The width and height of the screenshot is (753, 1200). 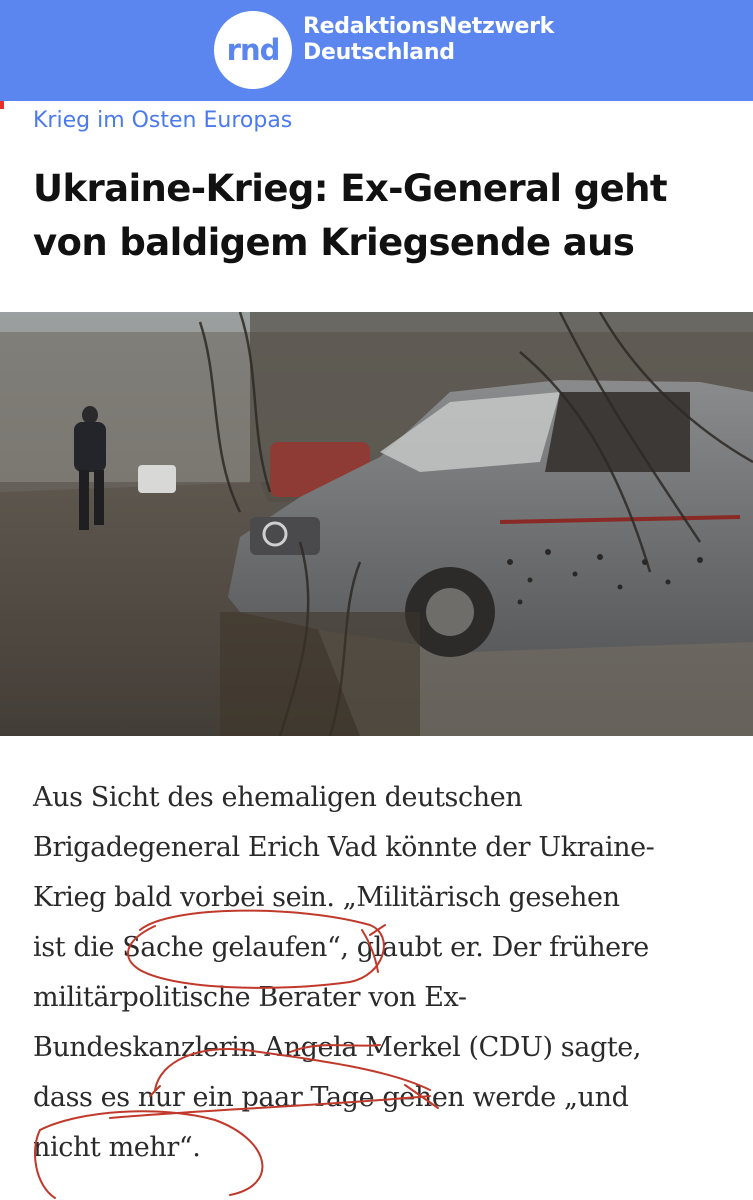 What do you see at coordinates (250, 997) in the screenshot?
I see `body-line: militärpolitische Berater von Ex-` at bounding box center [250, 997].